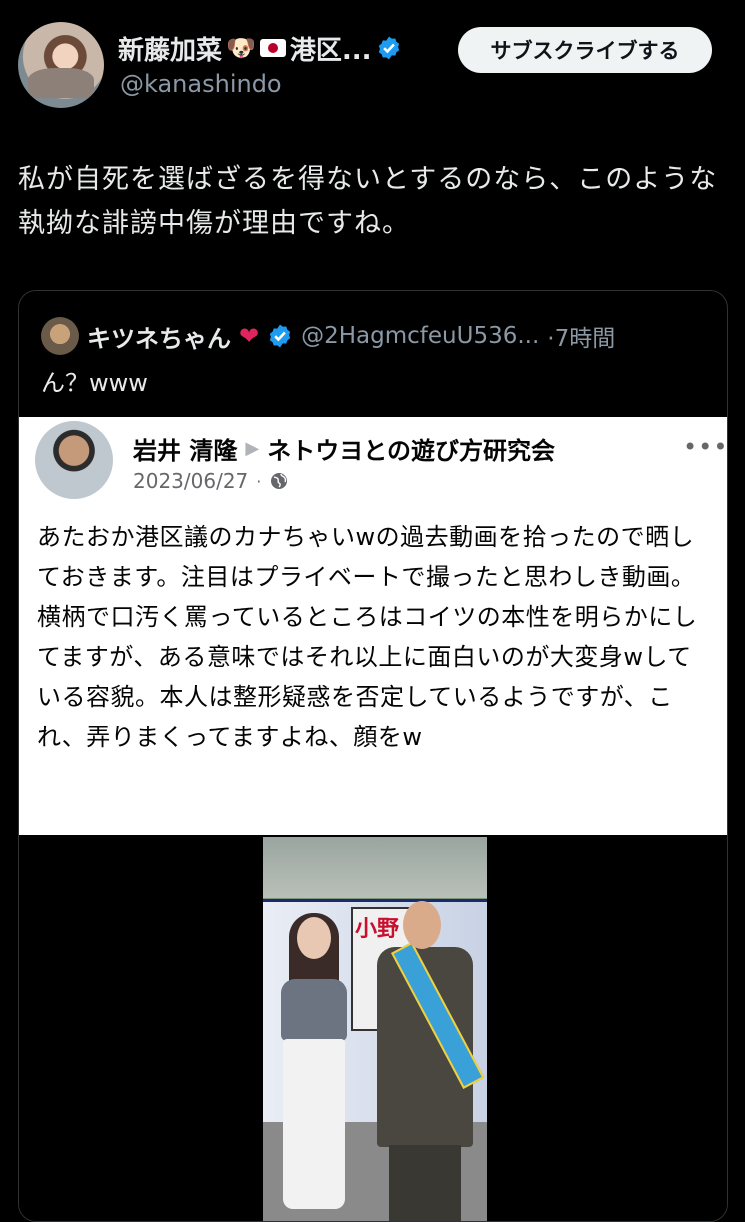 The image size is (745, 1222). What do you see at coordinates (74, 460) in the screenshot?
I see `fb-author-avatar` at bounding box center [74, 460].